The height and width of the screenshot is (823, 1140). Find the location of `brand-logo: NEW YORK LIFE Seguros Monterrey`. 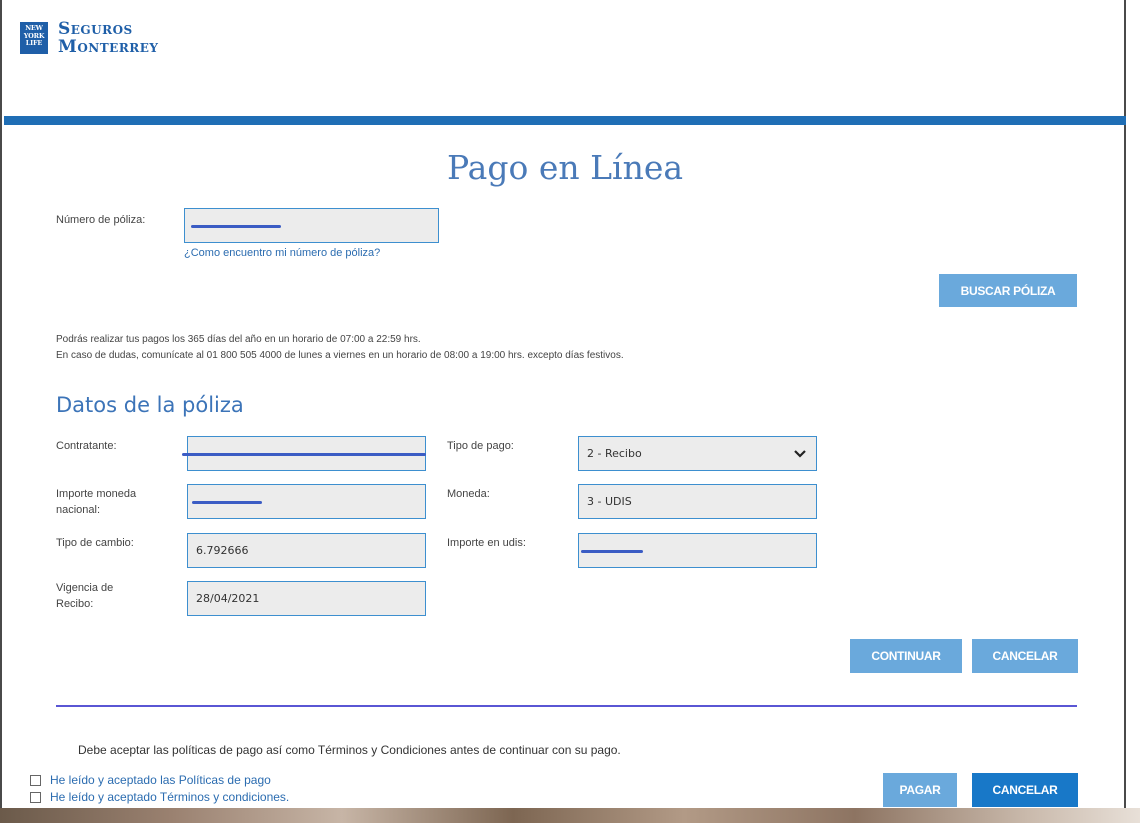

brand-logo: NEW YORK LIFE Seguros Monterrey is located at coordinates (89, 38).